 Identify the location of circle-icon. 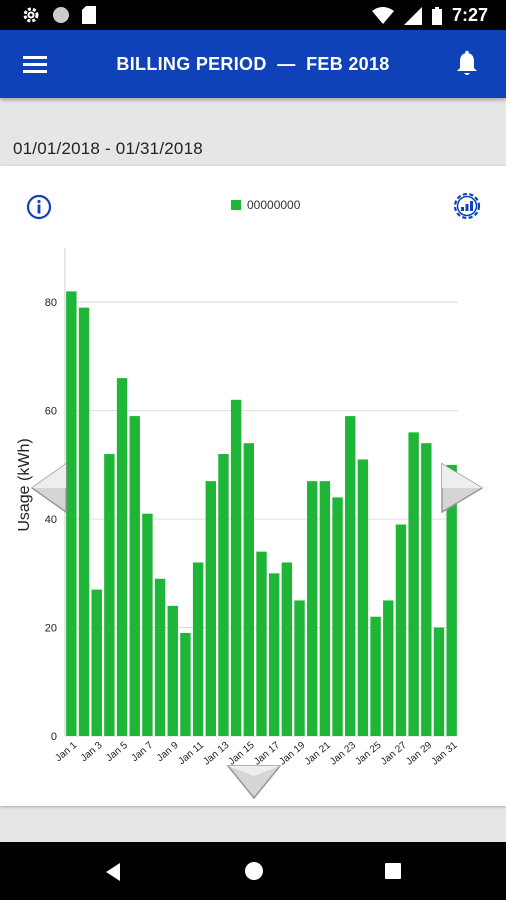
(61, 15).